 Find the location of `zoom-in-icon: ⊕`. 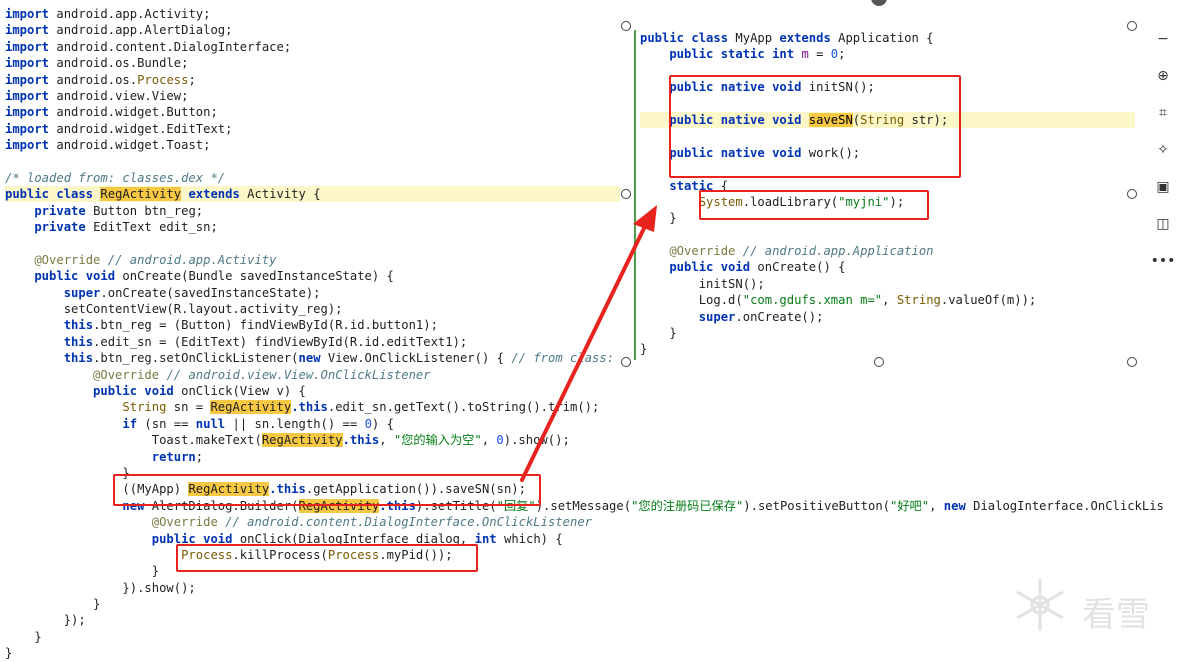

zoom-in-icon: ⊕ is located at coordinates (1163, 76).